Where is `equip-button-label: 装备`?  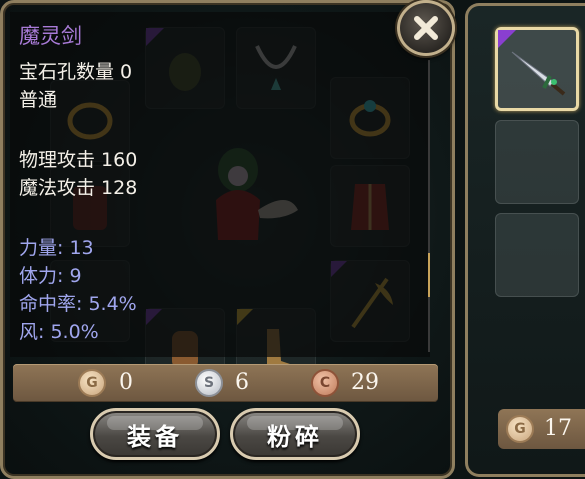
equip-button-label: 装备 is located at coordinates (155, 436).